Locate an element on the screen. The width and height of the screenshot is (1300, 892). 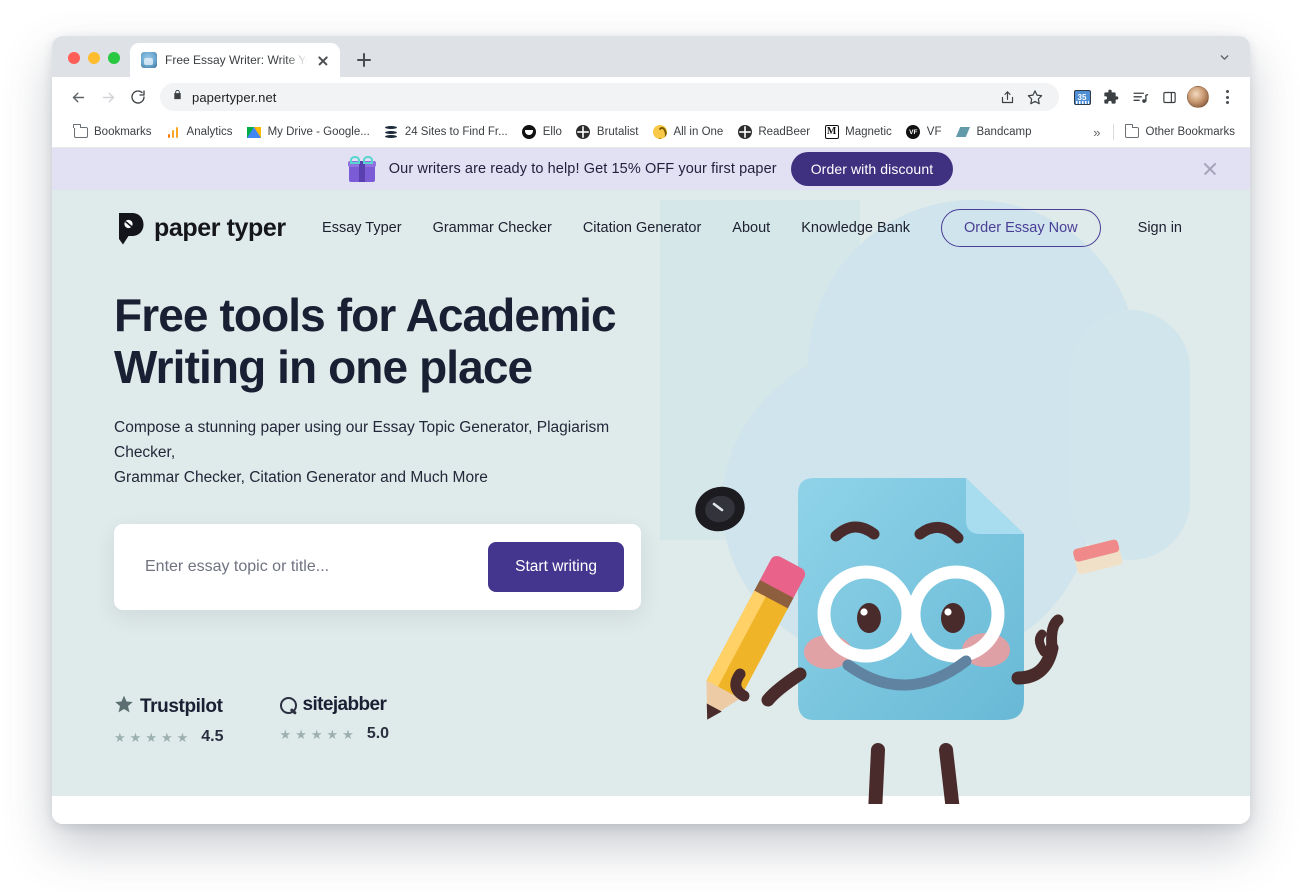
nav-item-grammar-checker: Grammar Checker is located at coordinates (492, 228).